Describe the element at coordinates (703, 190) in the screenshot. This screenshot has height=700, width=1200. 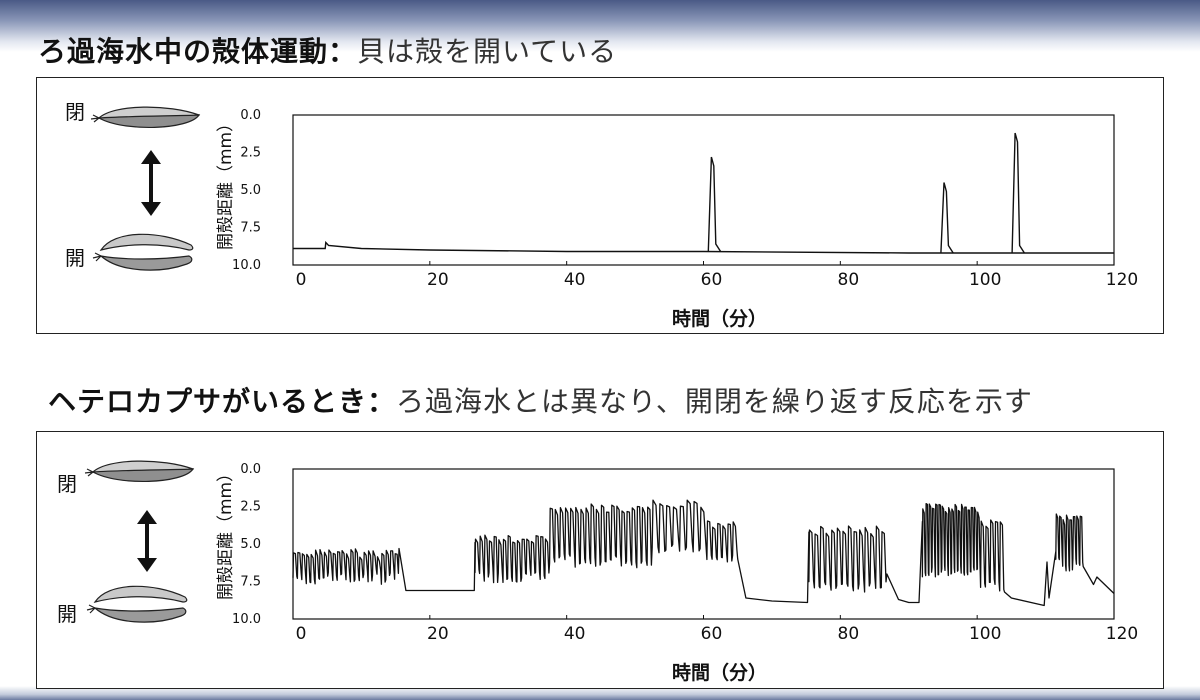
I see `plot-frame` at that location.